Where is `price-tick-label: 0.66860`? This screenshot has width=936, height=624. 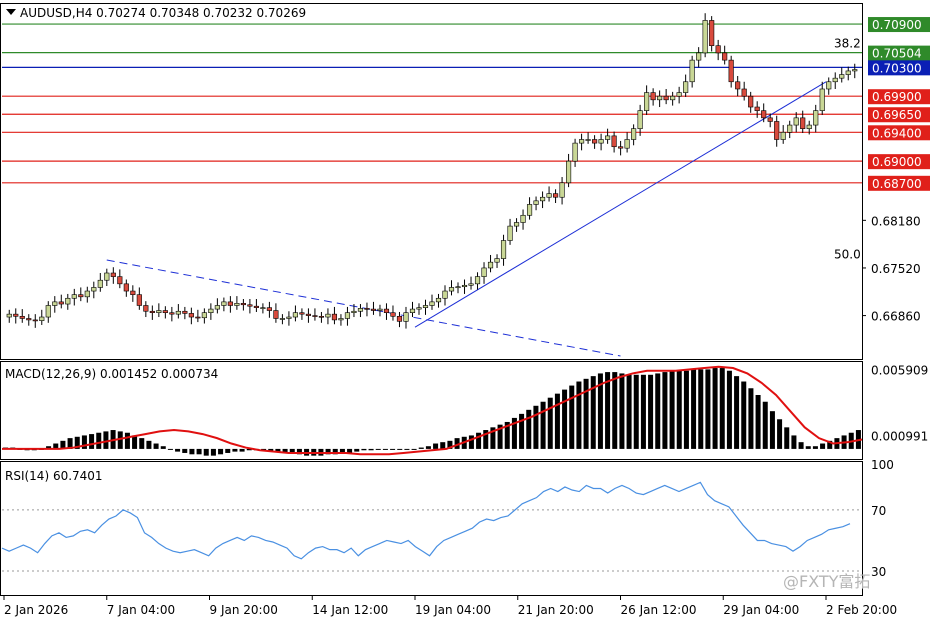 price-tick-label: 0.66860 is located at coordinates (896, 317).